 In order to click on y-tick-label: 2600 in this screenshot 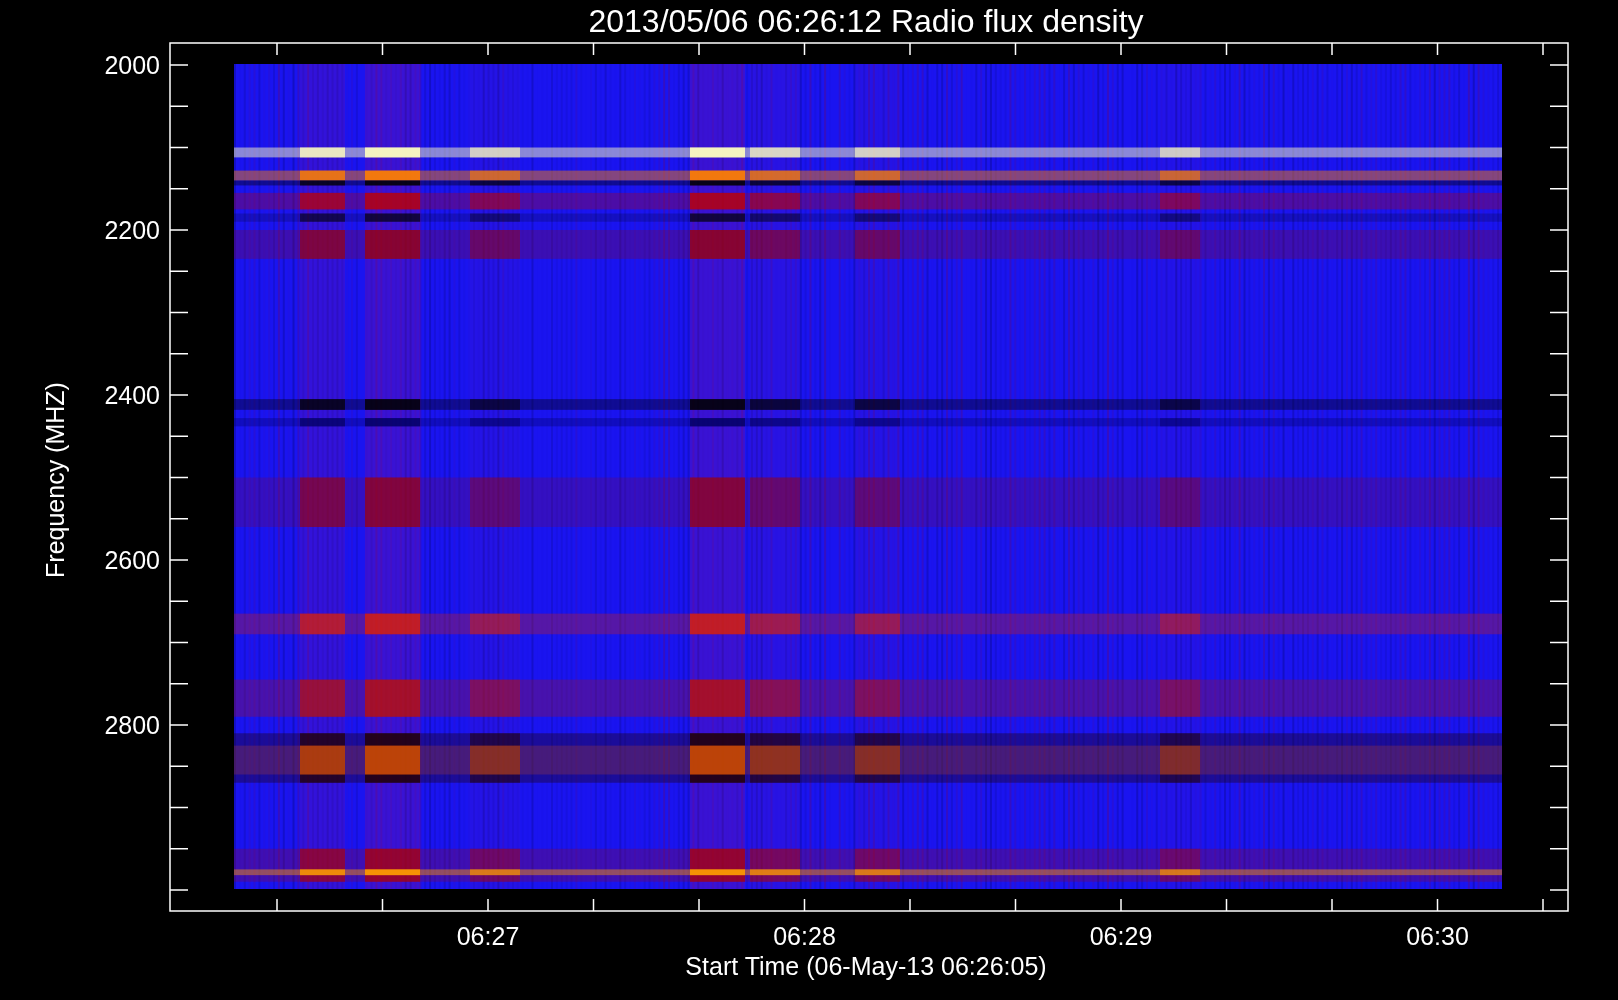, I will do `click(132, 560)`.